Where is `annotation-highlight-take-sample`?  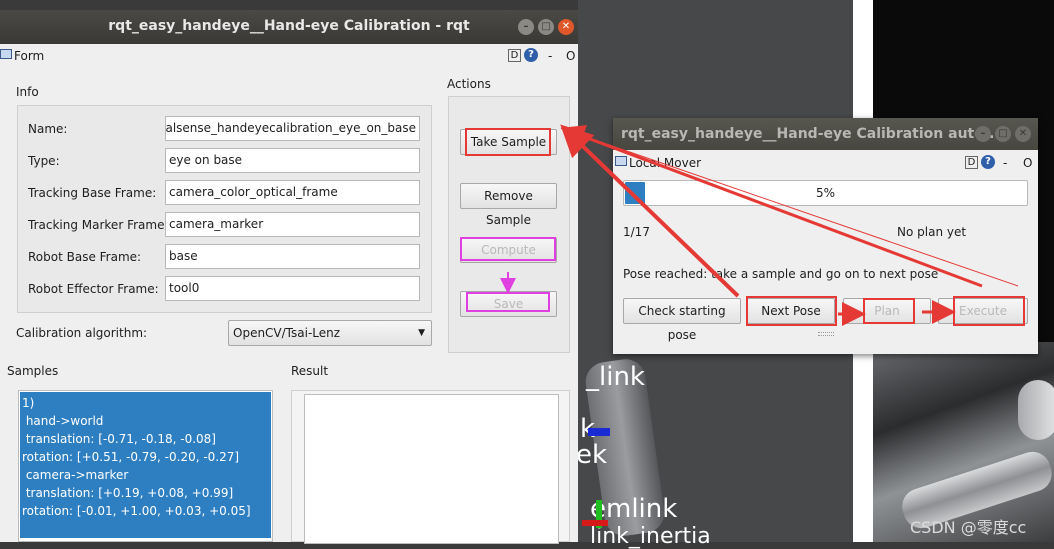 annotation-highlight-take-sample is located at coordinates (508, 142).